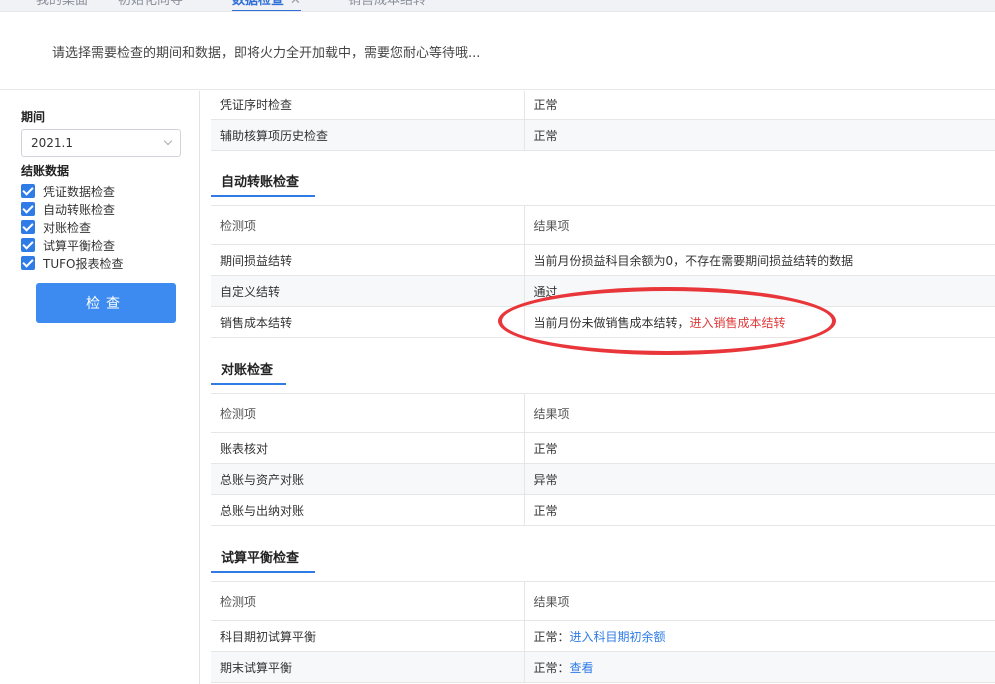 This screenshot has height=684, width=995. I want to click on table-row: 销售成本结转 当前月份未做销售成本结转，进入销售成本结转, so click(603, 322).